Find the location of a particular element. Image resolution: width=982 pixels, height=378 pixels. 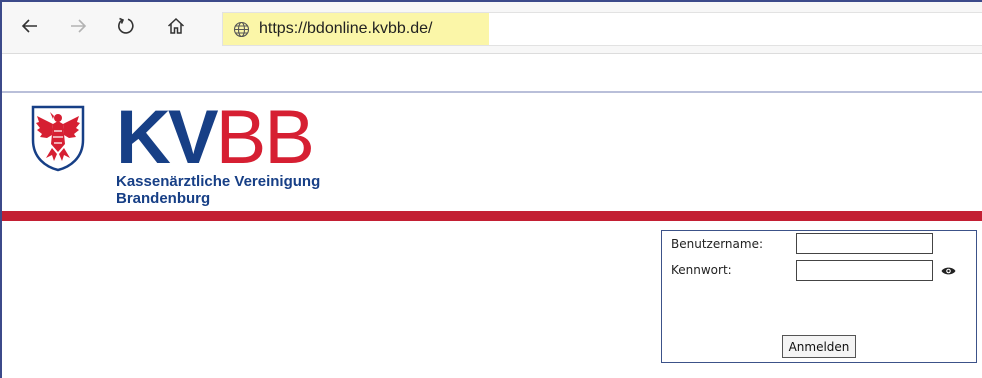

username-input is located at coordinates (864, 243).